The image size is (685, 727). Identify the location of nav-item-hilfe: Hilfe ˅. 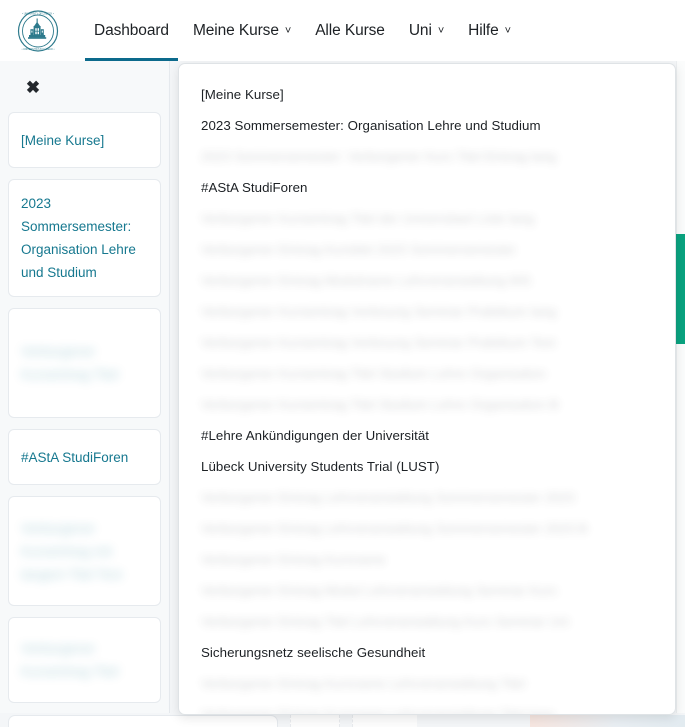
(489, 30).